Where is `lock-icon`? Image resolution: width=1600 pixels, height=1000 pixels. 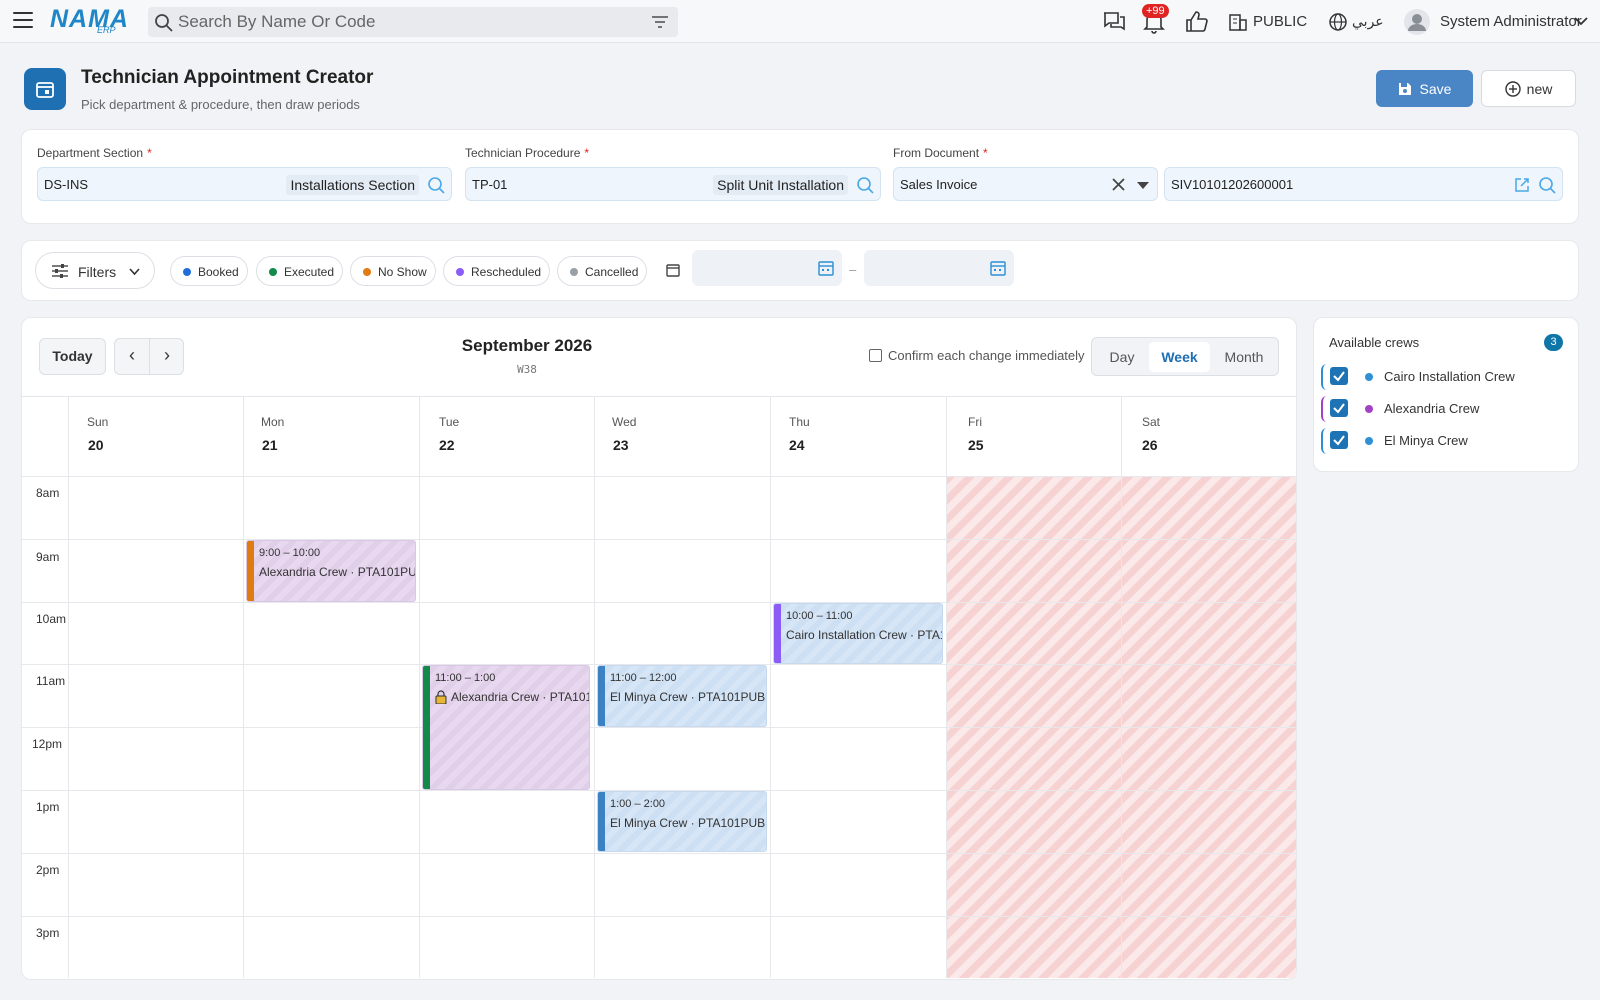
lock-icon is located at coordinates (441, 697).